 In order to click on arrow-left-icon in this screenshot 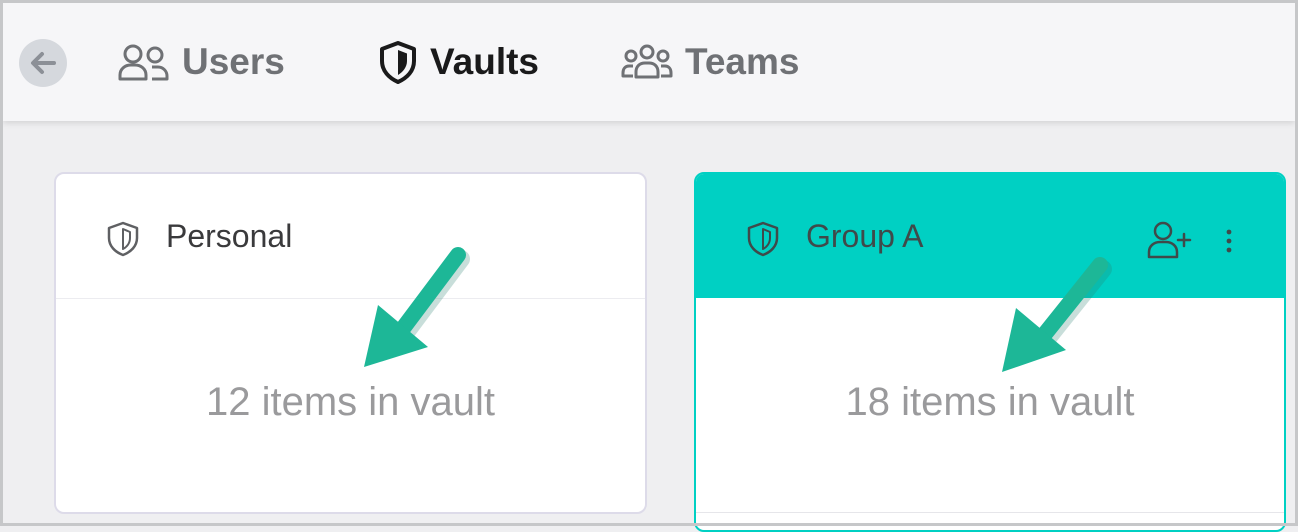, I will do `click(43, 63)`.